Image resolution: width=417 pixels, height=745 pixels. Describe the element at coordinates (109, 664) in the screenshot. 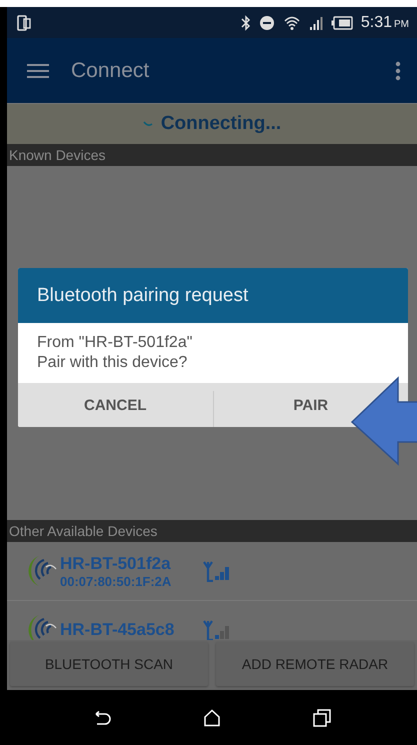

I see `action-button: BLUETOOTH SCAN` at that location.